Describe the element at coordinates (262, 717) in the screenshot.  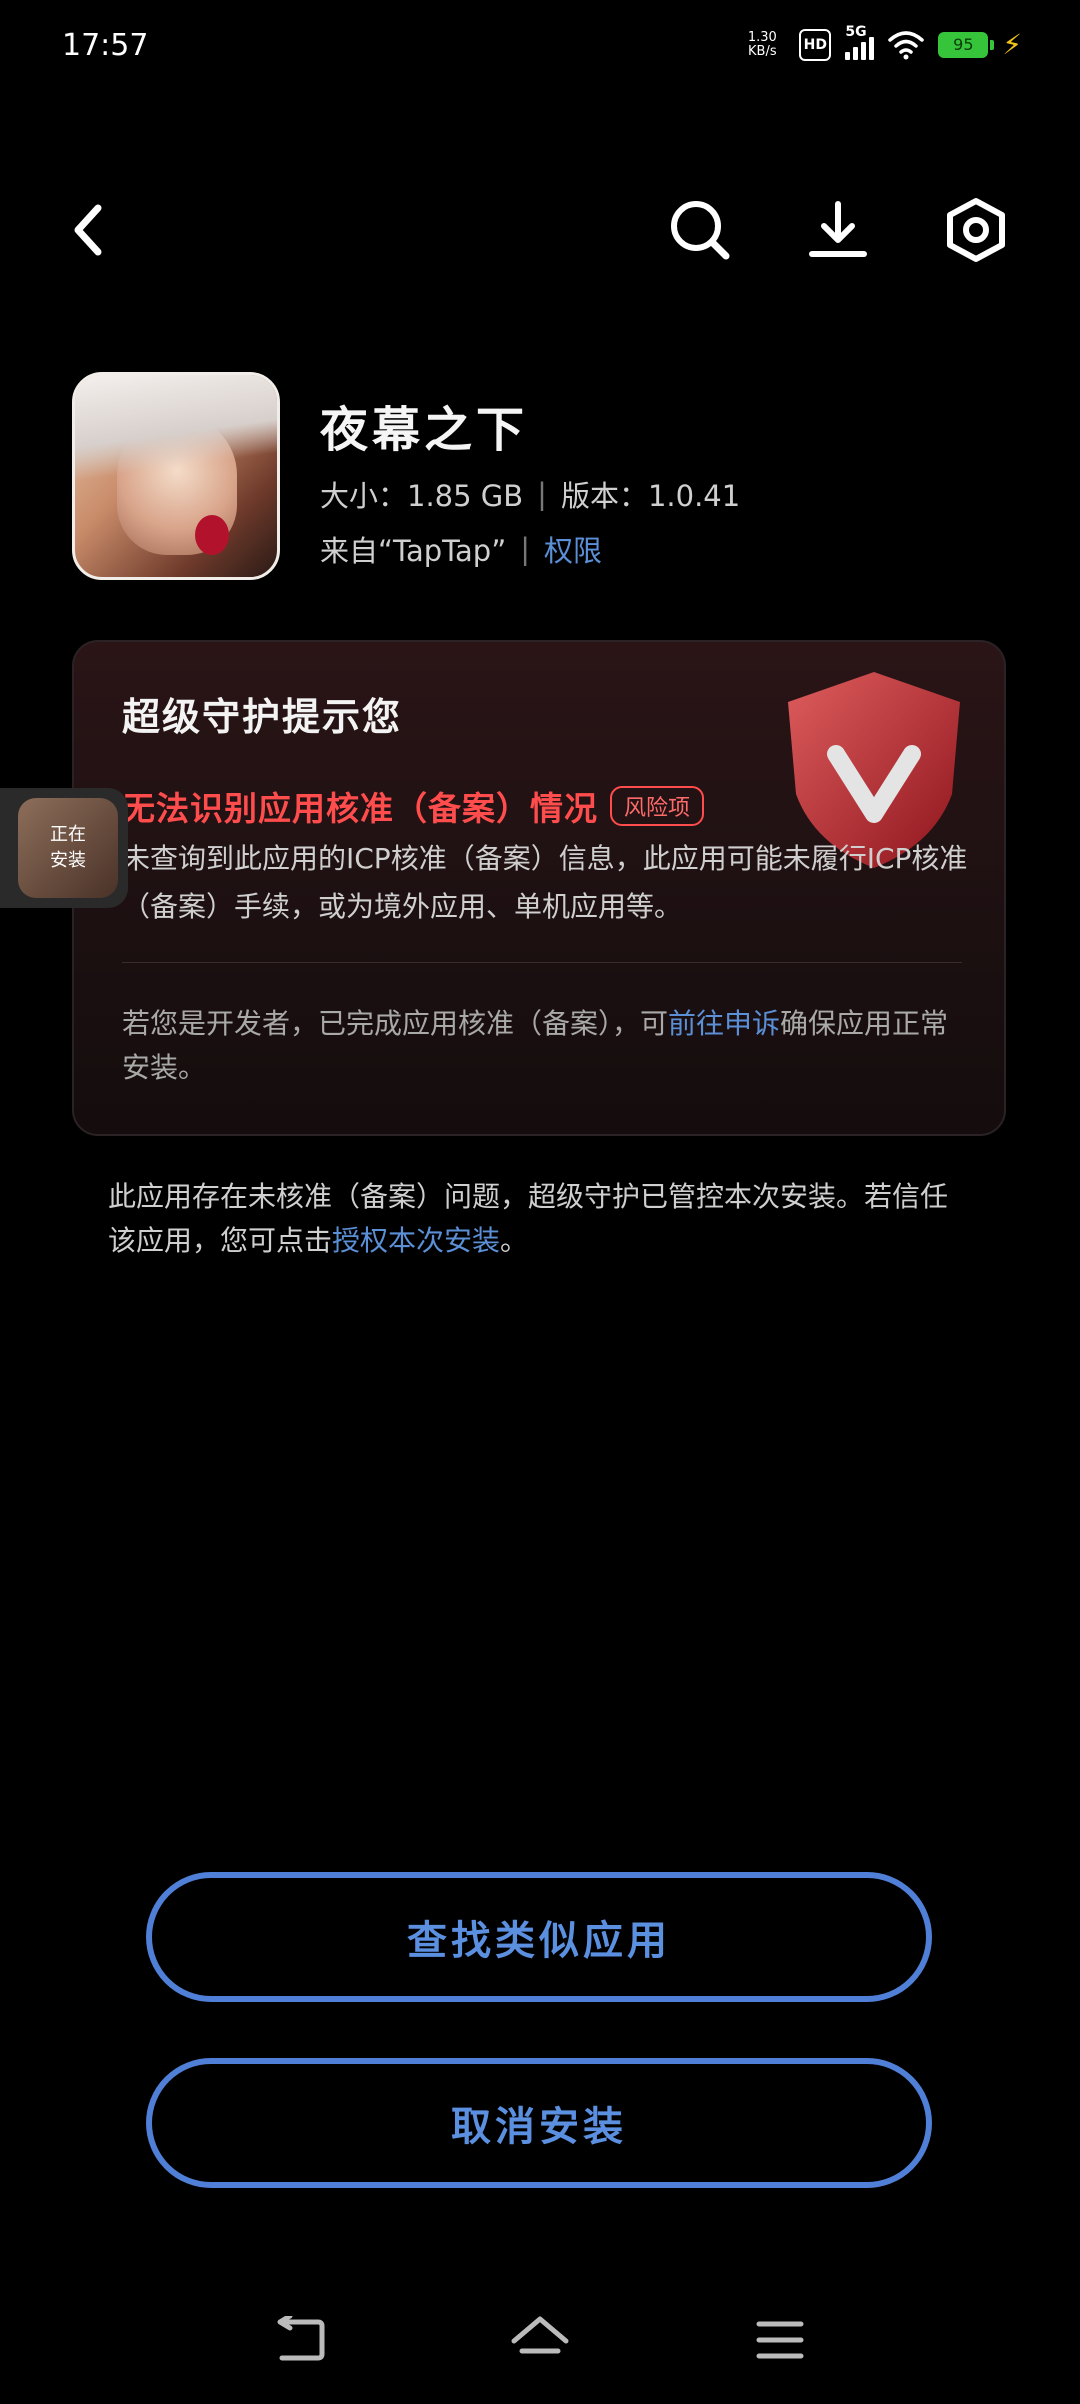
I see `guard-title: 超级守护提示您` at that location.